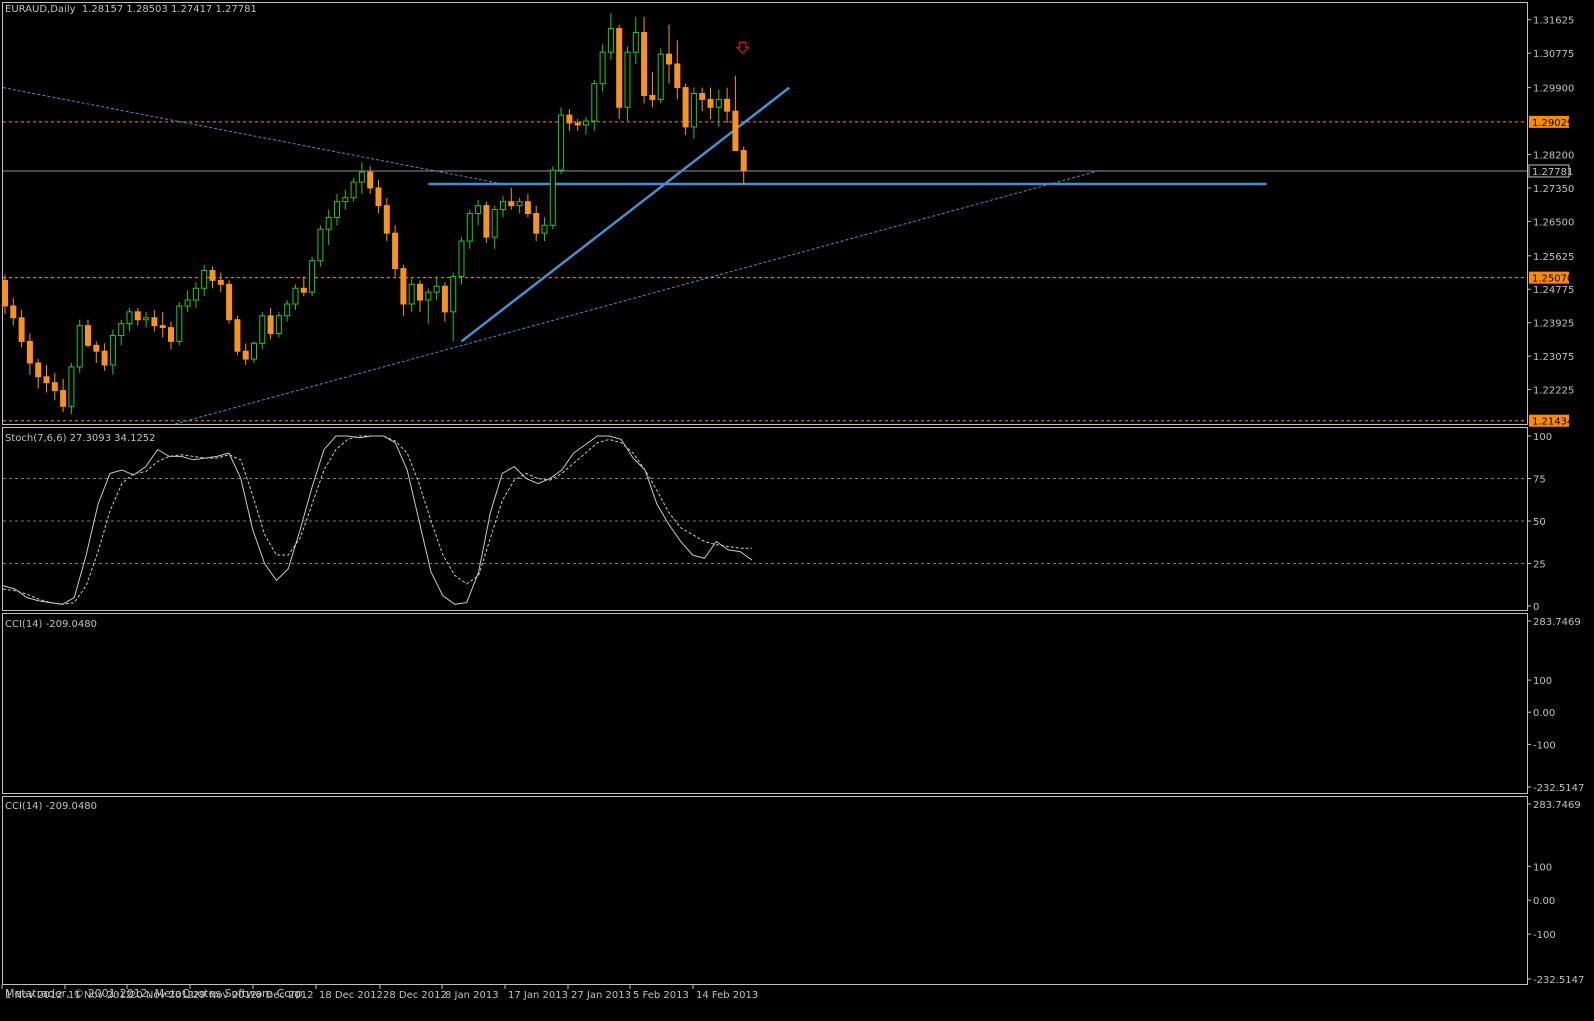 Image resolution: width=1594 pixels, height=1021 pixels. What do you see at coordinates (1553, 89) in the screenshot?
I see `price-tick-label: 1.29900` at bounding box center [1553, 89].